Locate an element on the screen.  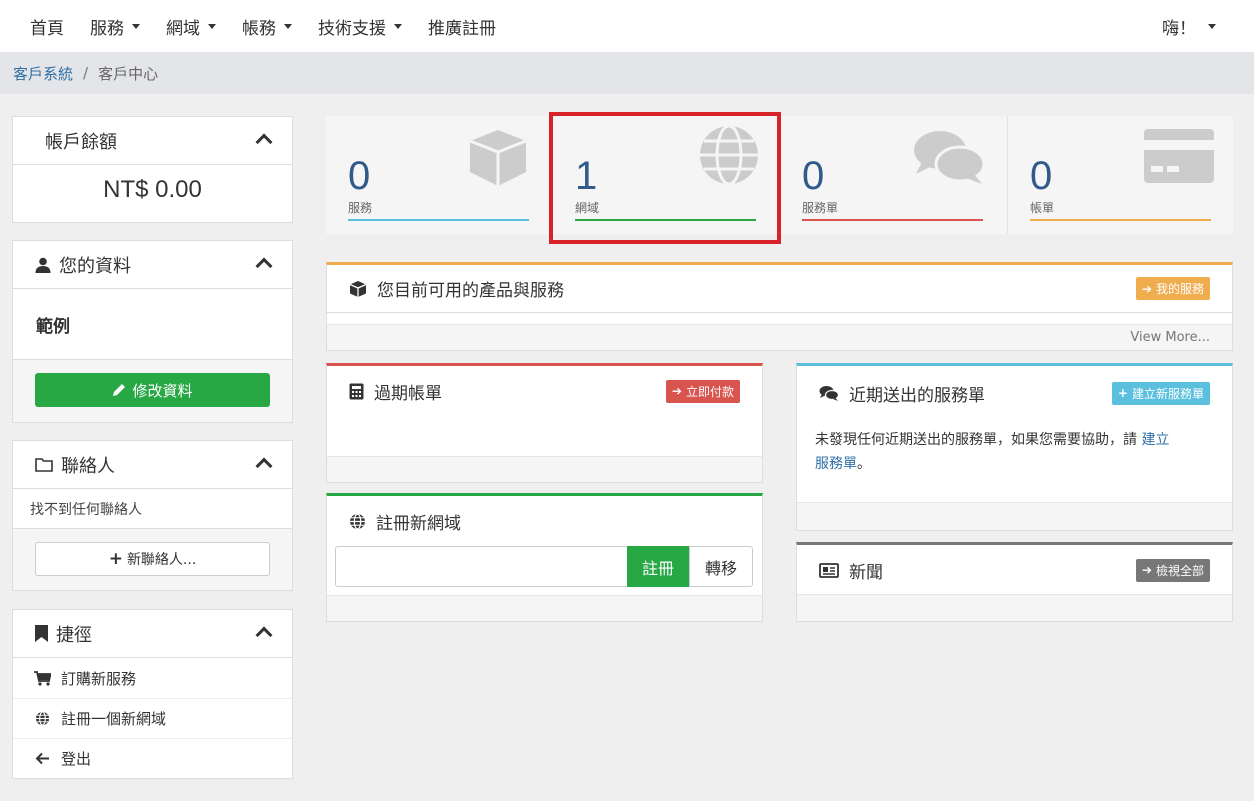
domain-search-input is located at coordinates (481, 566).